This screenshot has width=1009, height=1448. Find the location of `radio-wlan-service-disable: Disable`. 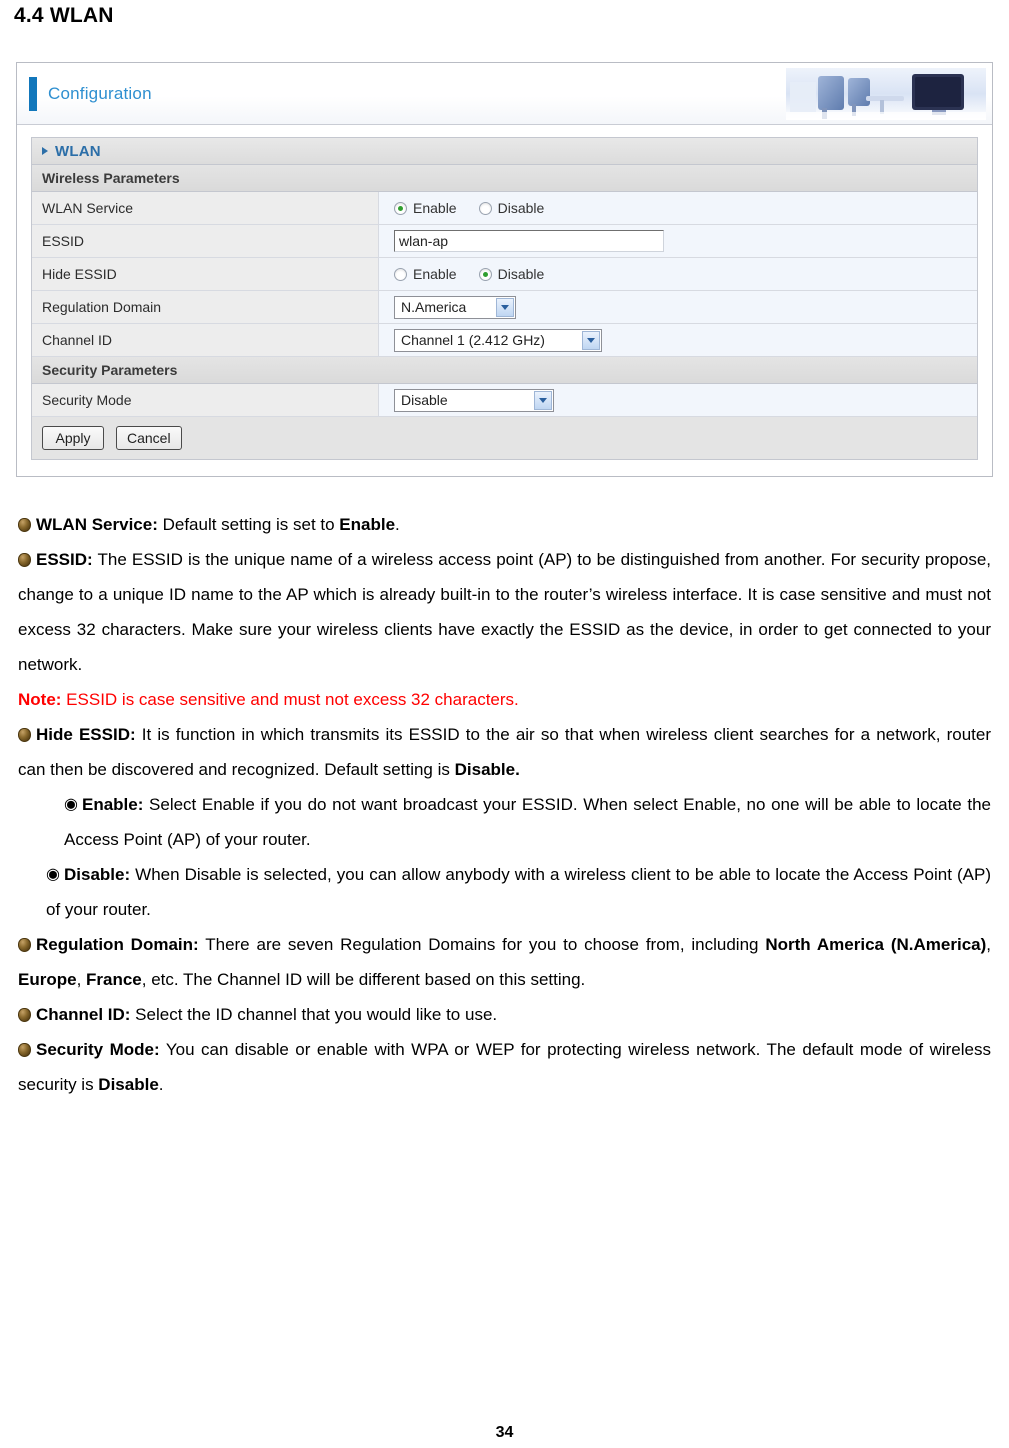

radio-wlan-service-disable: Disable is located at coordinates (511, 208).